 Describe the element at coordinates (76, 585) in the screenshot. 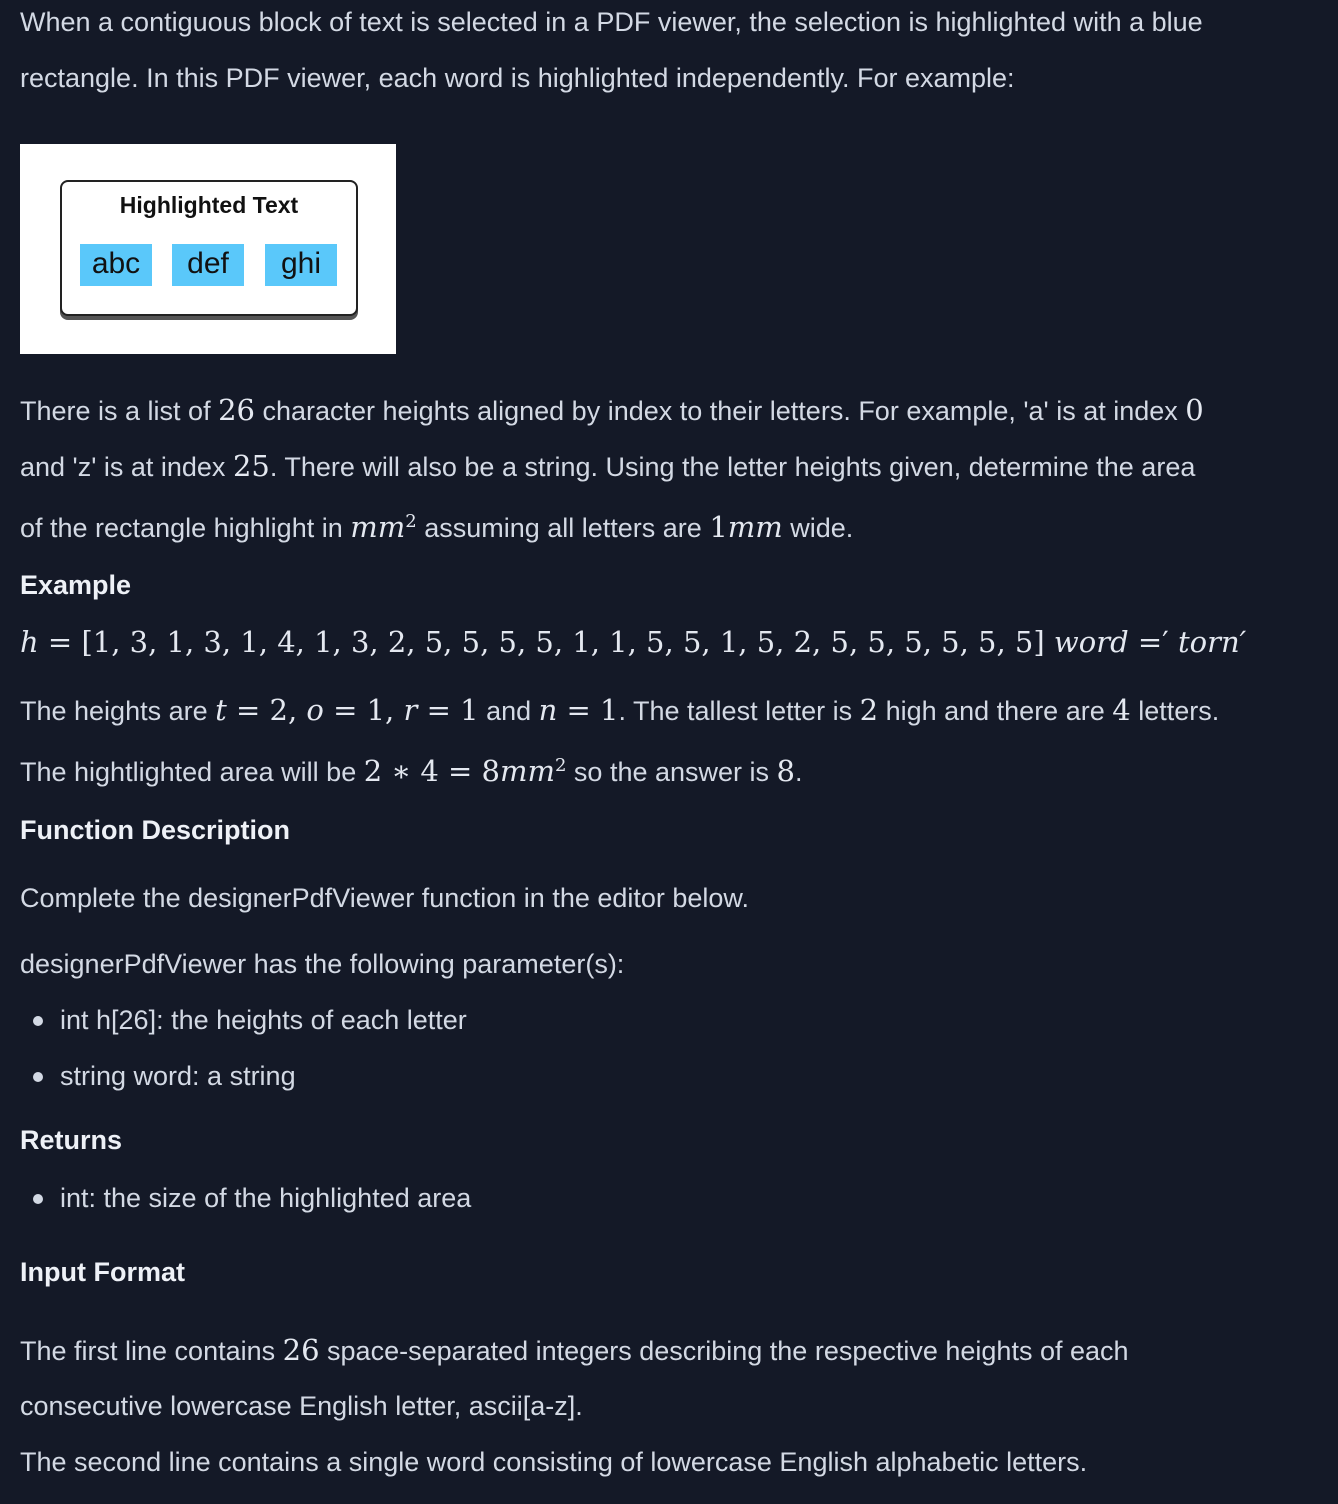

I see `example-heading: Example` at that location.